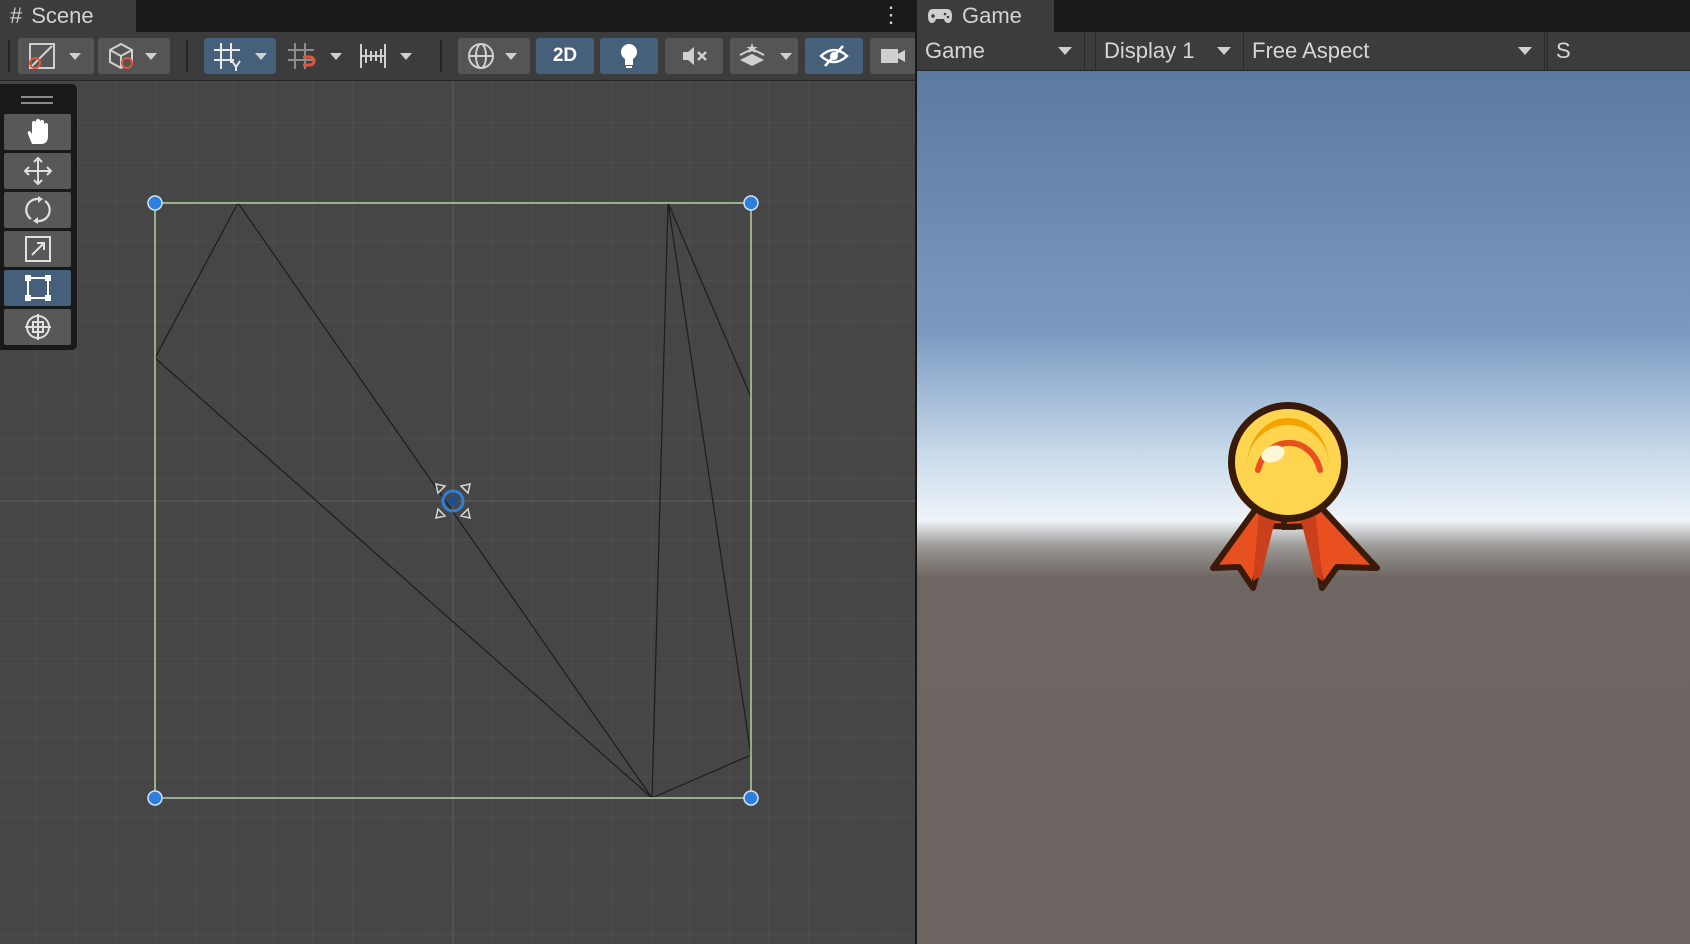 The image size is (1690, 944). What do you see at coordinates (1394, 51) in the screenshot?
I see `aspect-select: Free Aspect` at bounding box center [1394, 51].